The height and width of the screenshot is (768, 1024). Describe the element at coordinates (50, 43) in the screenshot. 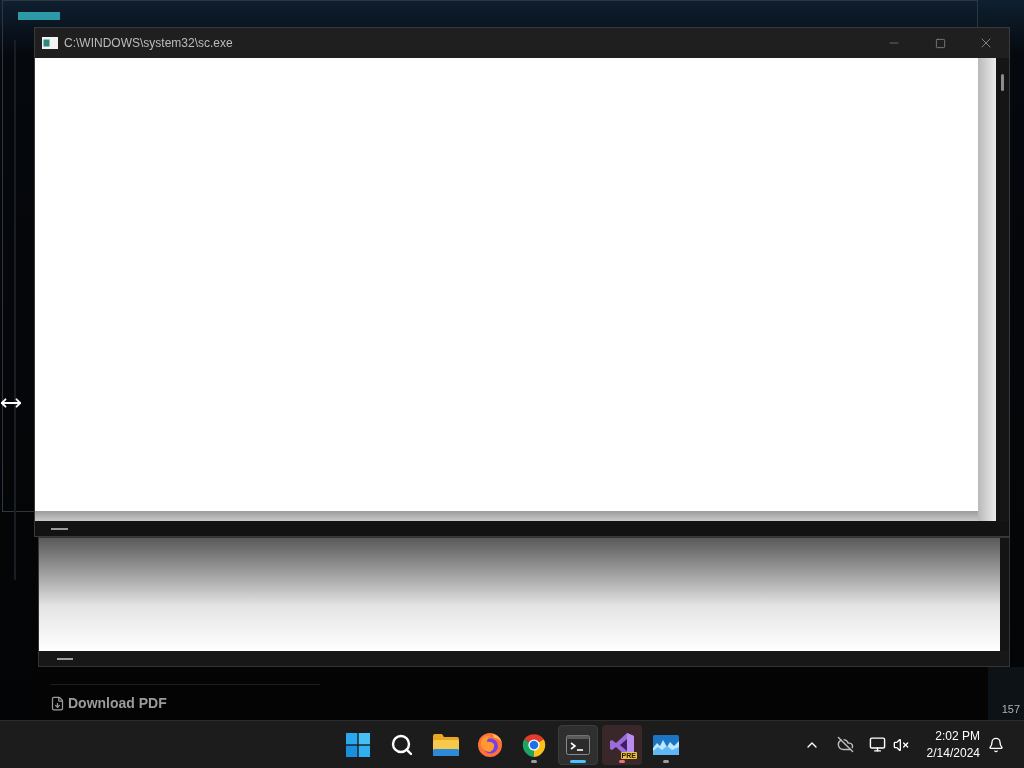

I see `console-app-icon` at that location.